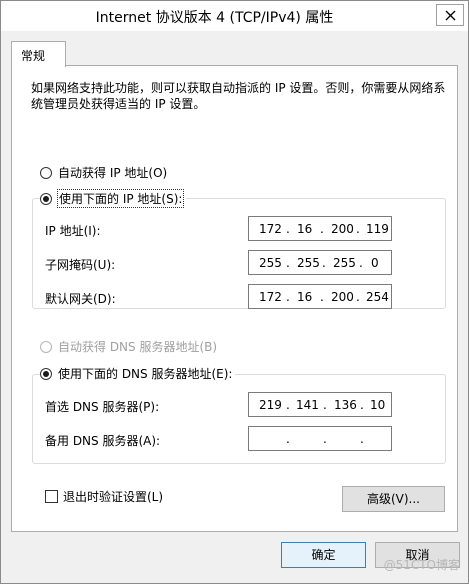  What do you see at coordinates (46, 373) in the screenshot?
I see `manual-dns-radio` at bounding box center [46, 373].